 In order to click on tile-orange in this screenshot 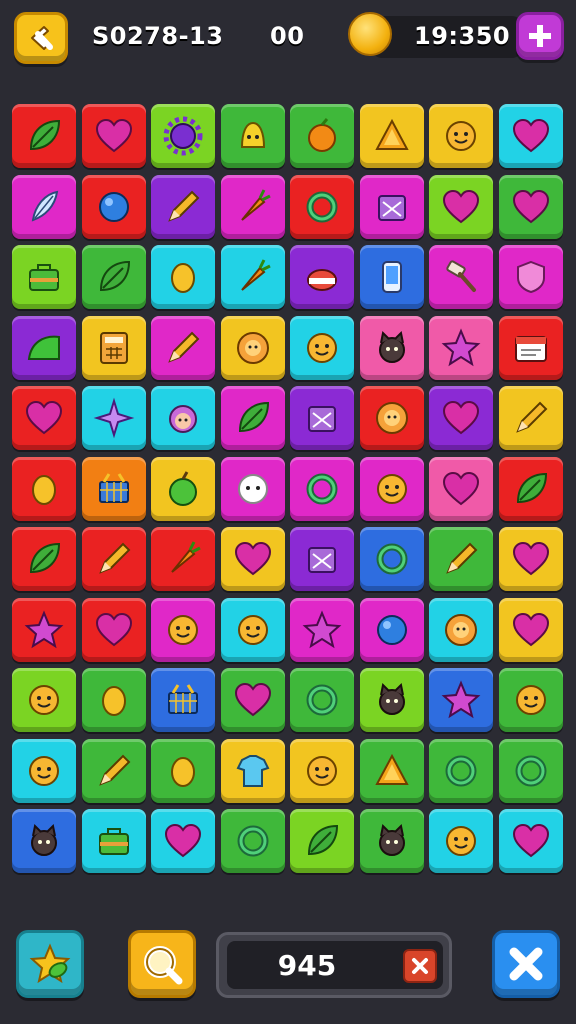, I will do `click(322, 136)`.